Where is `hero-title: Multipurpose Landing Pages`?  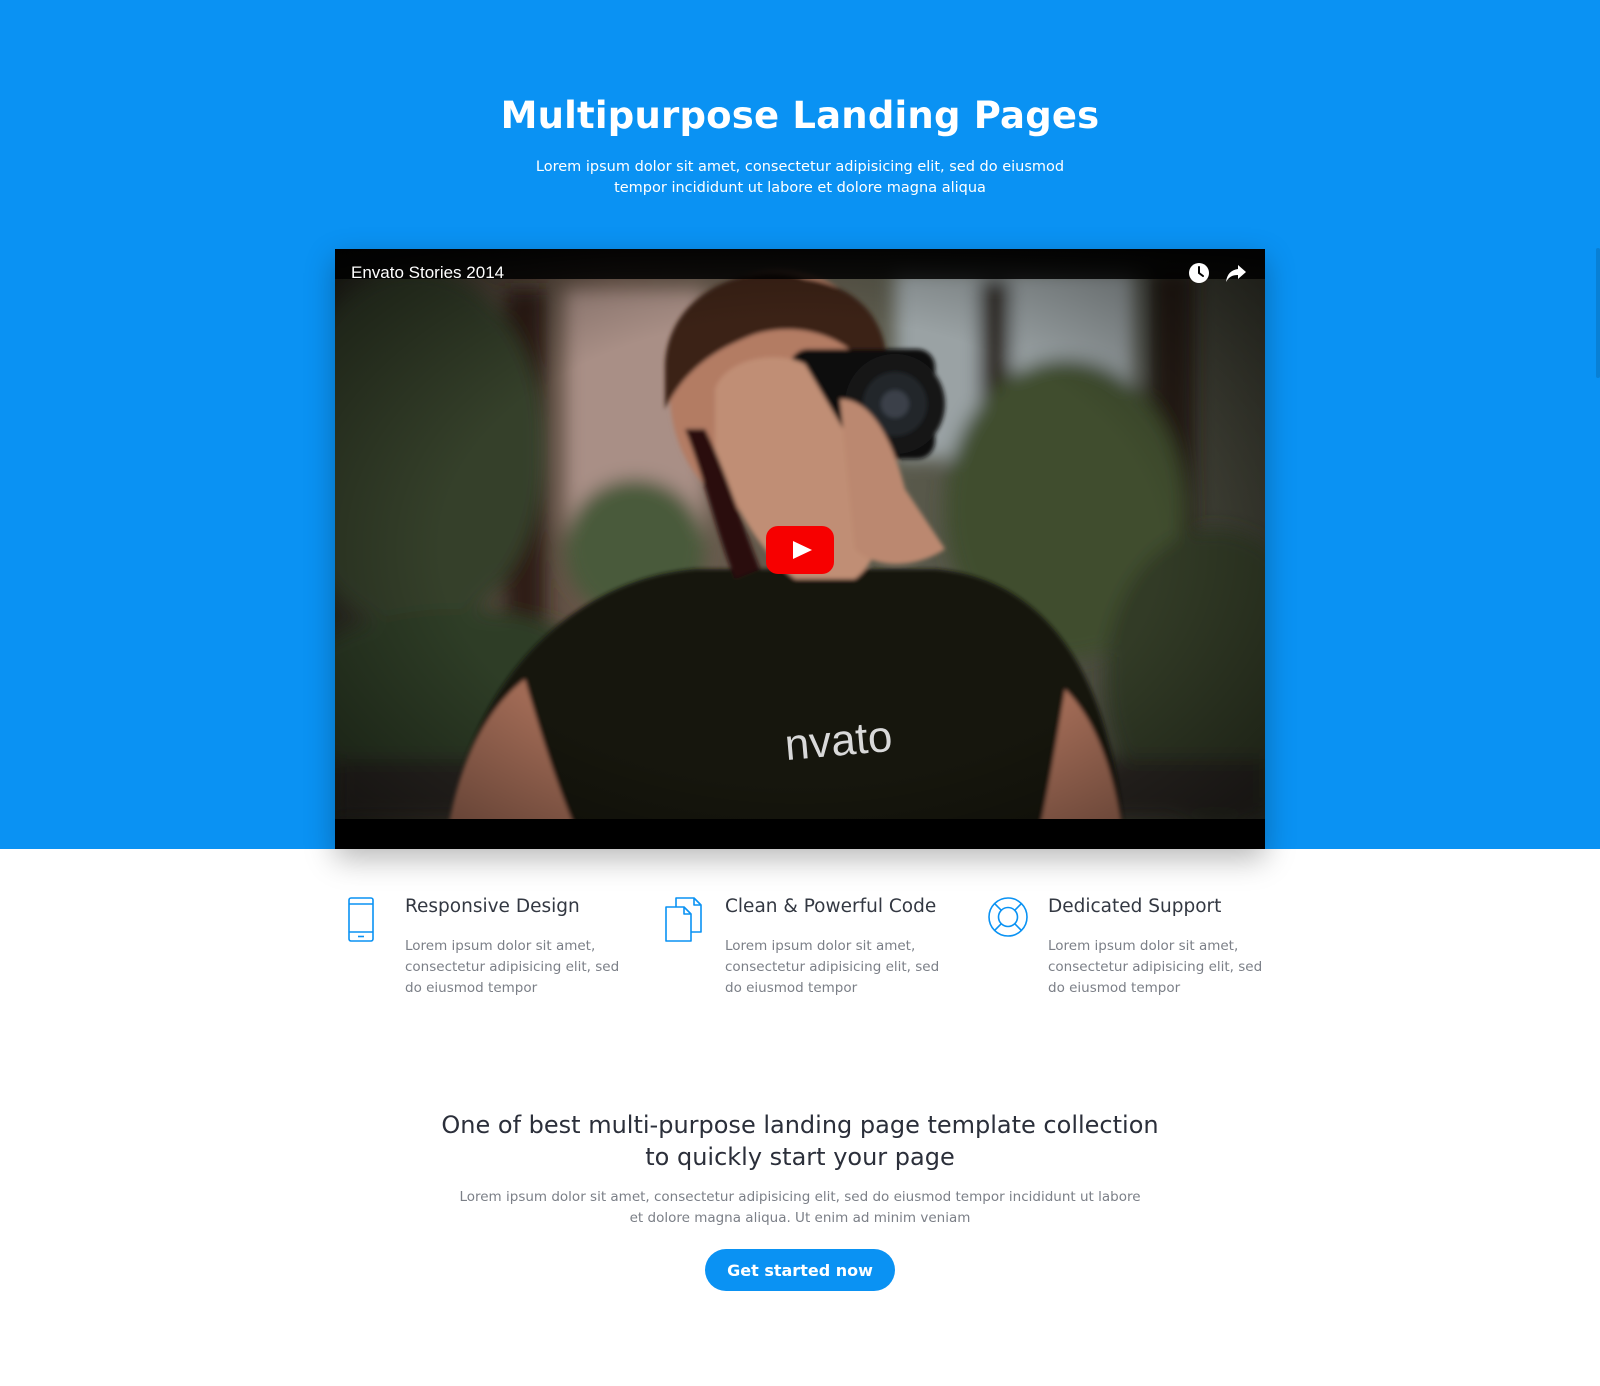 hero-title: Multipurpose Landing Pages is located at coordinates (800, 115).